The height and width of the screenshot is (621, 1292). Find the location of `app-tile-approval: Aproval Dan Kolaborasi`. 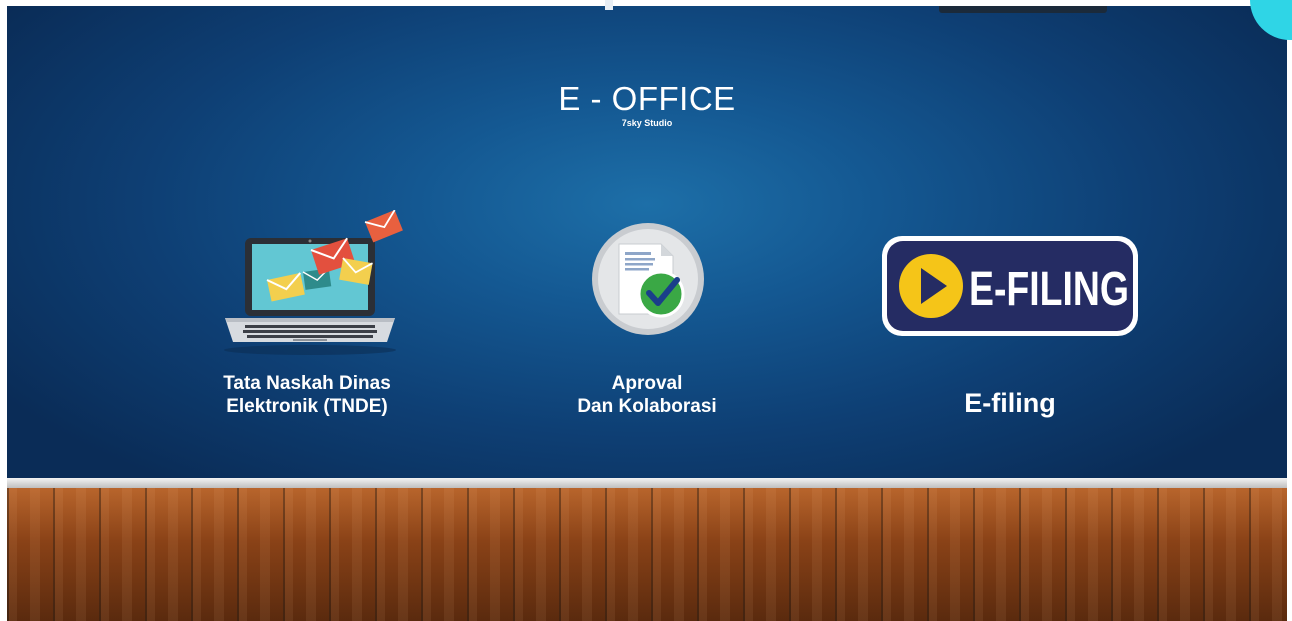

app-tile-approval: Aproval Dan Kolaborasi is located at coordinates (647, 326).